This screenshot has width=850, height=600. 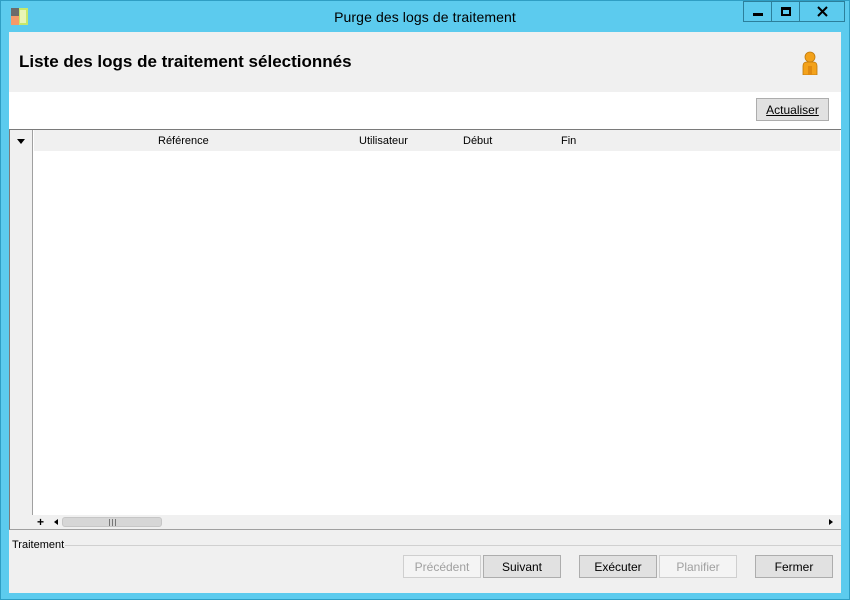 I want to click on previous-button: Précédent, so click(x=442, y=566).